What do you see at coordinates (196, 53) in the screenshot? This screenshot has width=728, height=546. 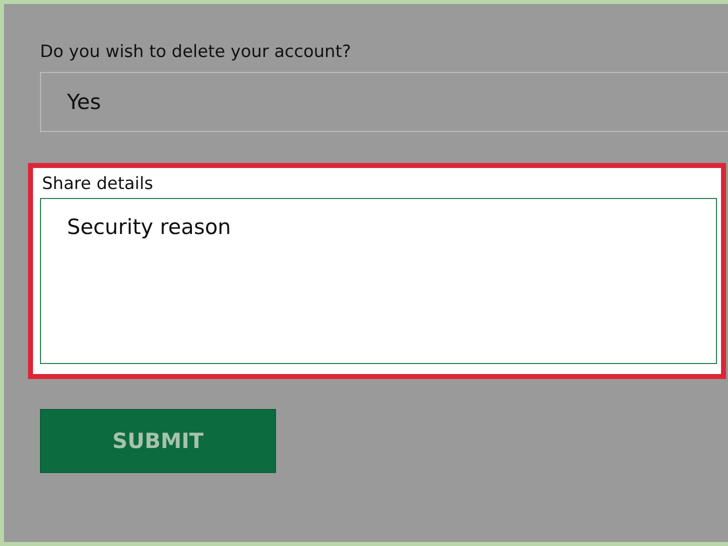 I see `question-label: Do you wish to delete your account?` at bounding box center [196, 53].